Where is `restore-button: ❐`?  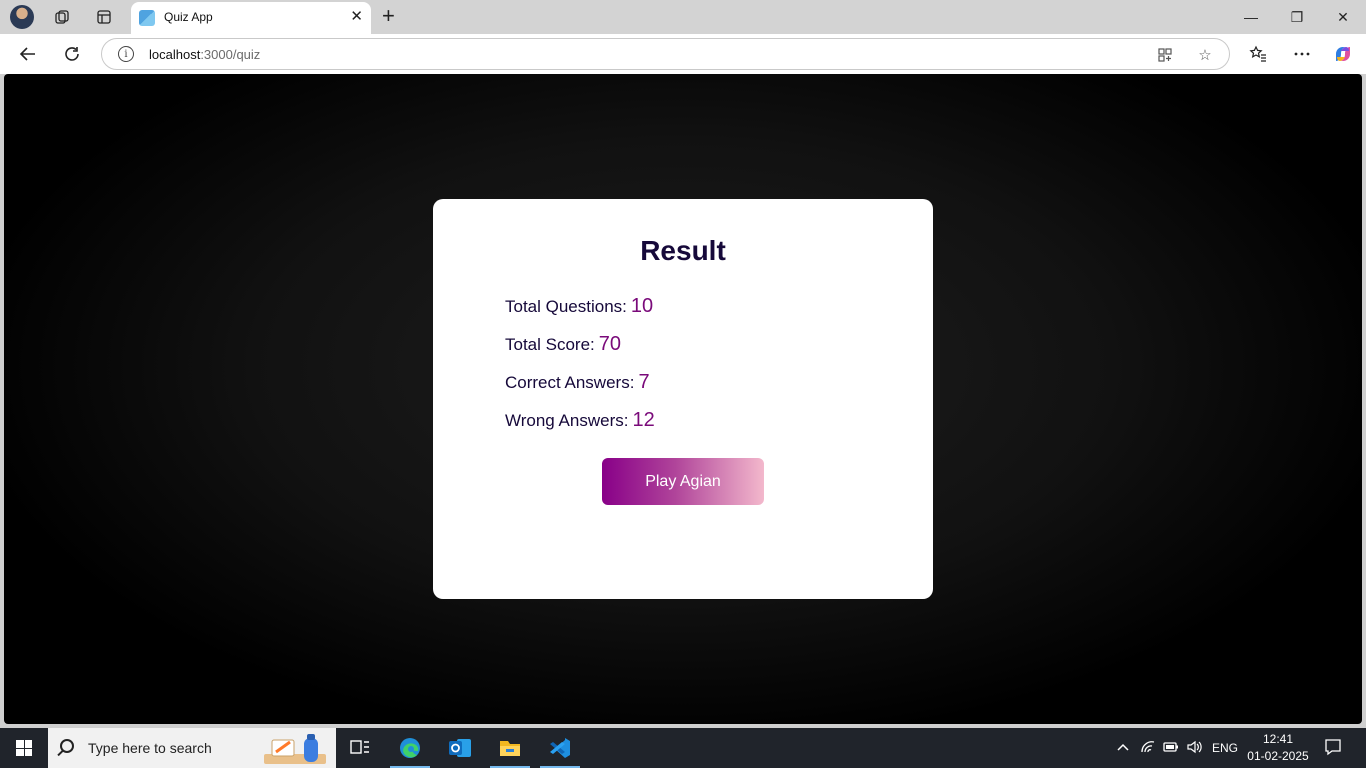 restore-button: ❐ is located at coordinates (1297, 17).